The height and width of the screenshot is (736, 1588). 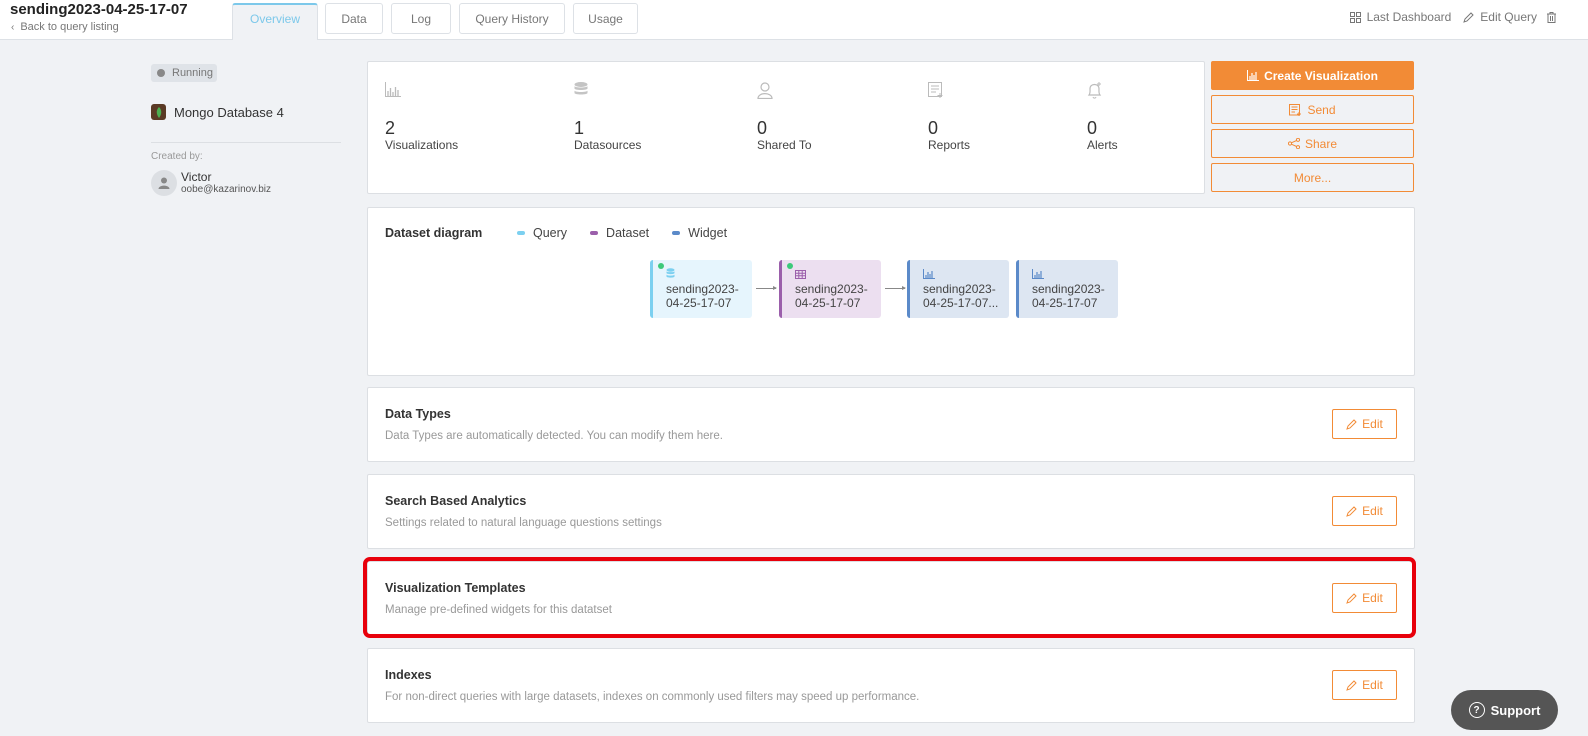 I want to click on sidebar-divider, so click(x=246, y=142).